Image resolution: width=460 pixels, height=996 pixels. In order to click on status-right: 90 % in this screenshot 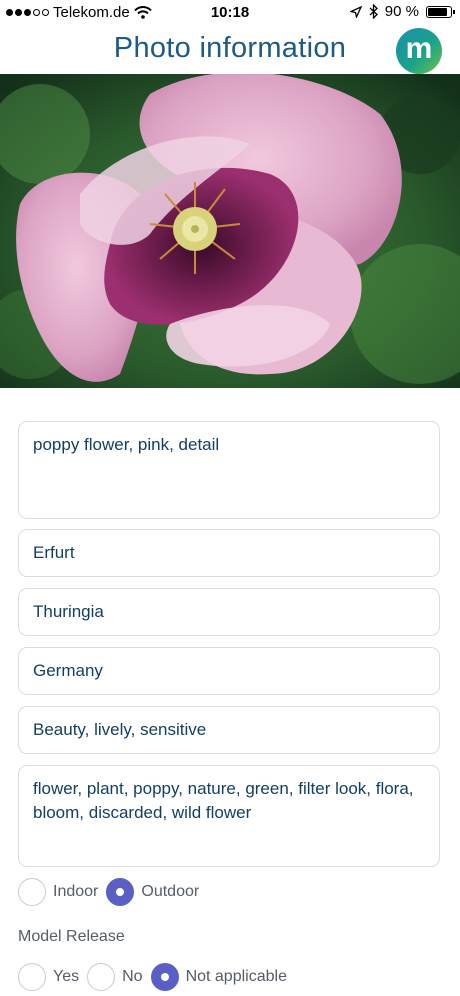, I will do `click(402, 11)`.